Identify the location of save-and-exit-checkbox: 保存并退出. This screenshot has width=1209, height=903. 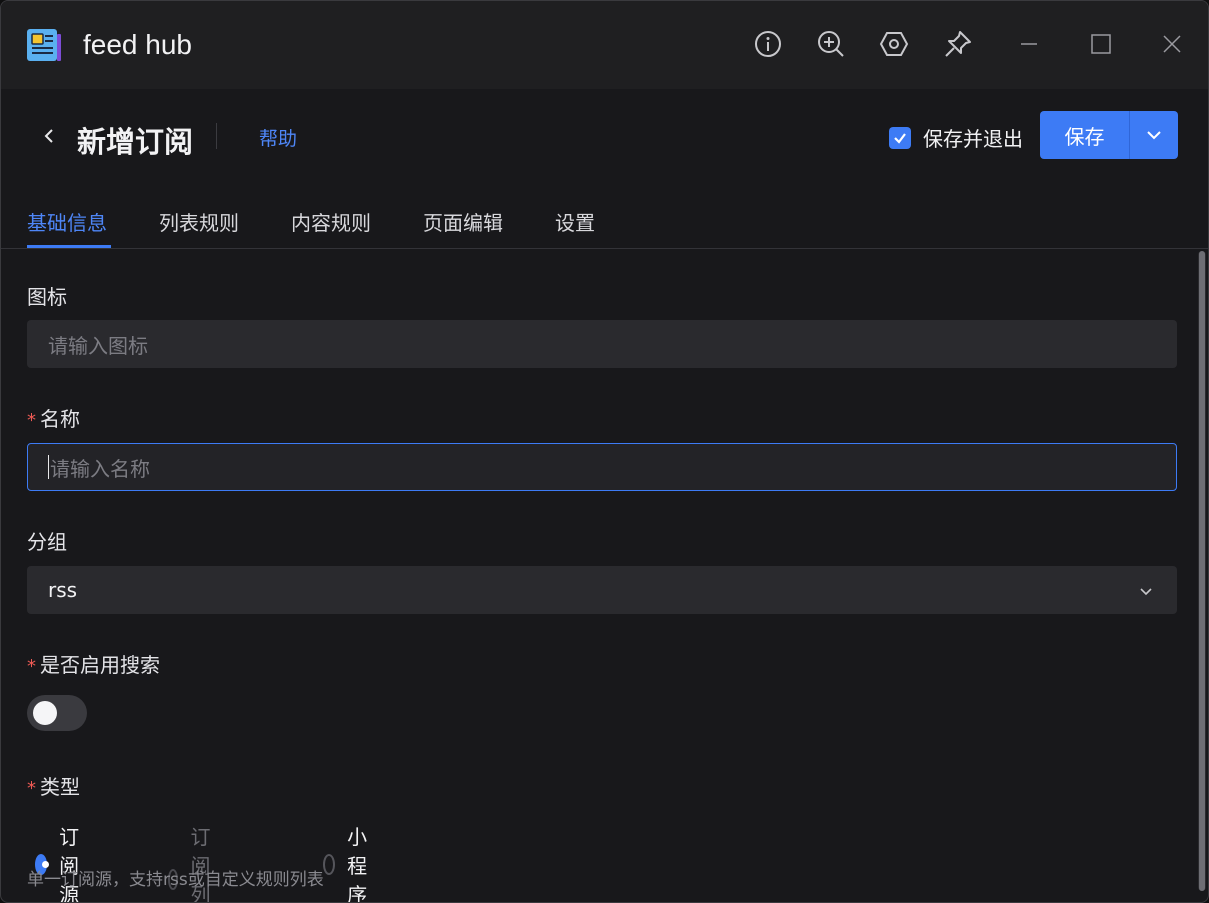
(956, 137).